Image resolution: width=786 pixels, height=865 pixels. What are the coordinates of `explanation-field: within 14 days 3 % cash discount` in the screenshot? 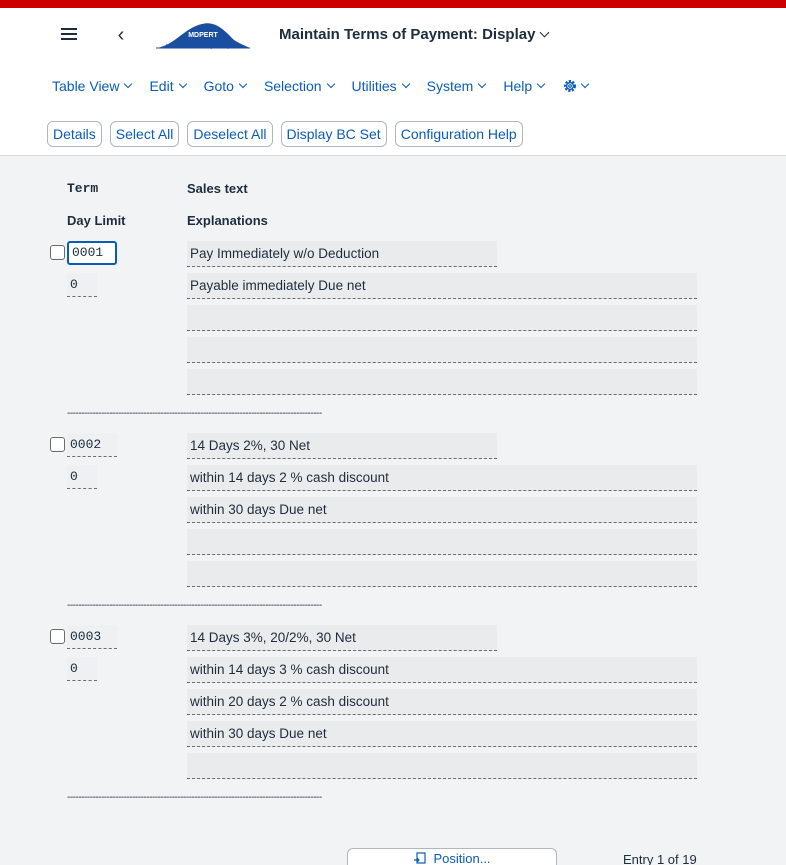 It's located at (442, 670).